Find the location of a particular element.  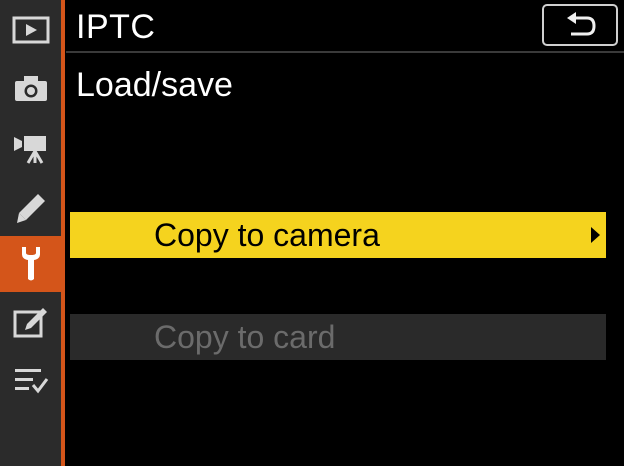

menu-subtitle: Load/save is located at coordinates (154, 85).